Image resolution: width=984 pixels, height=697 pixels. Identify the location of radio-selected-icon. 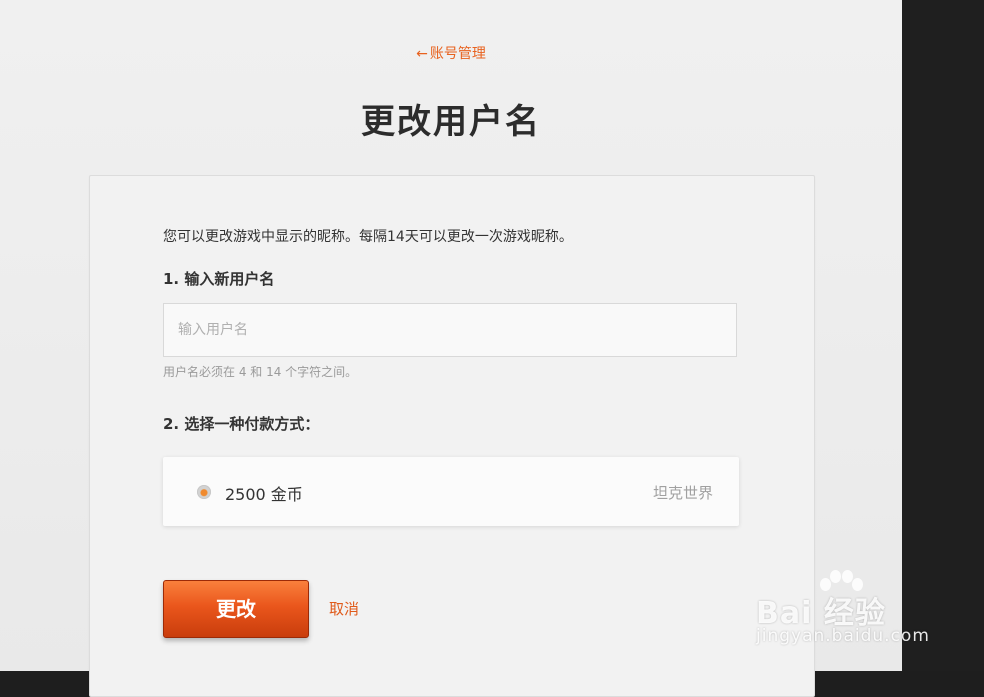
(204, 492).